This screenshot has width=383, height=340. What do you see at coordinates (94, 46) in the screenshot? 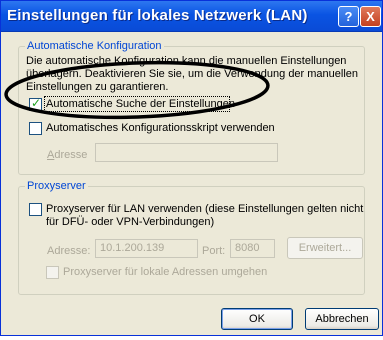
I see `auto-config-legend: Automatische Konfiguration` at bounding box center [94, 46].